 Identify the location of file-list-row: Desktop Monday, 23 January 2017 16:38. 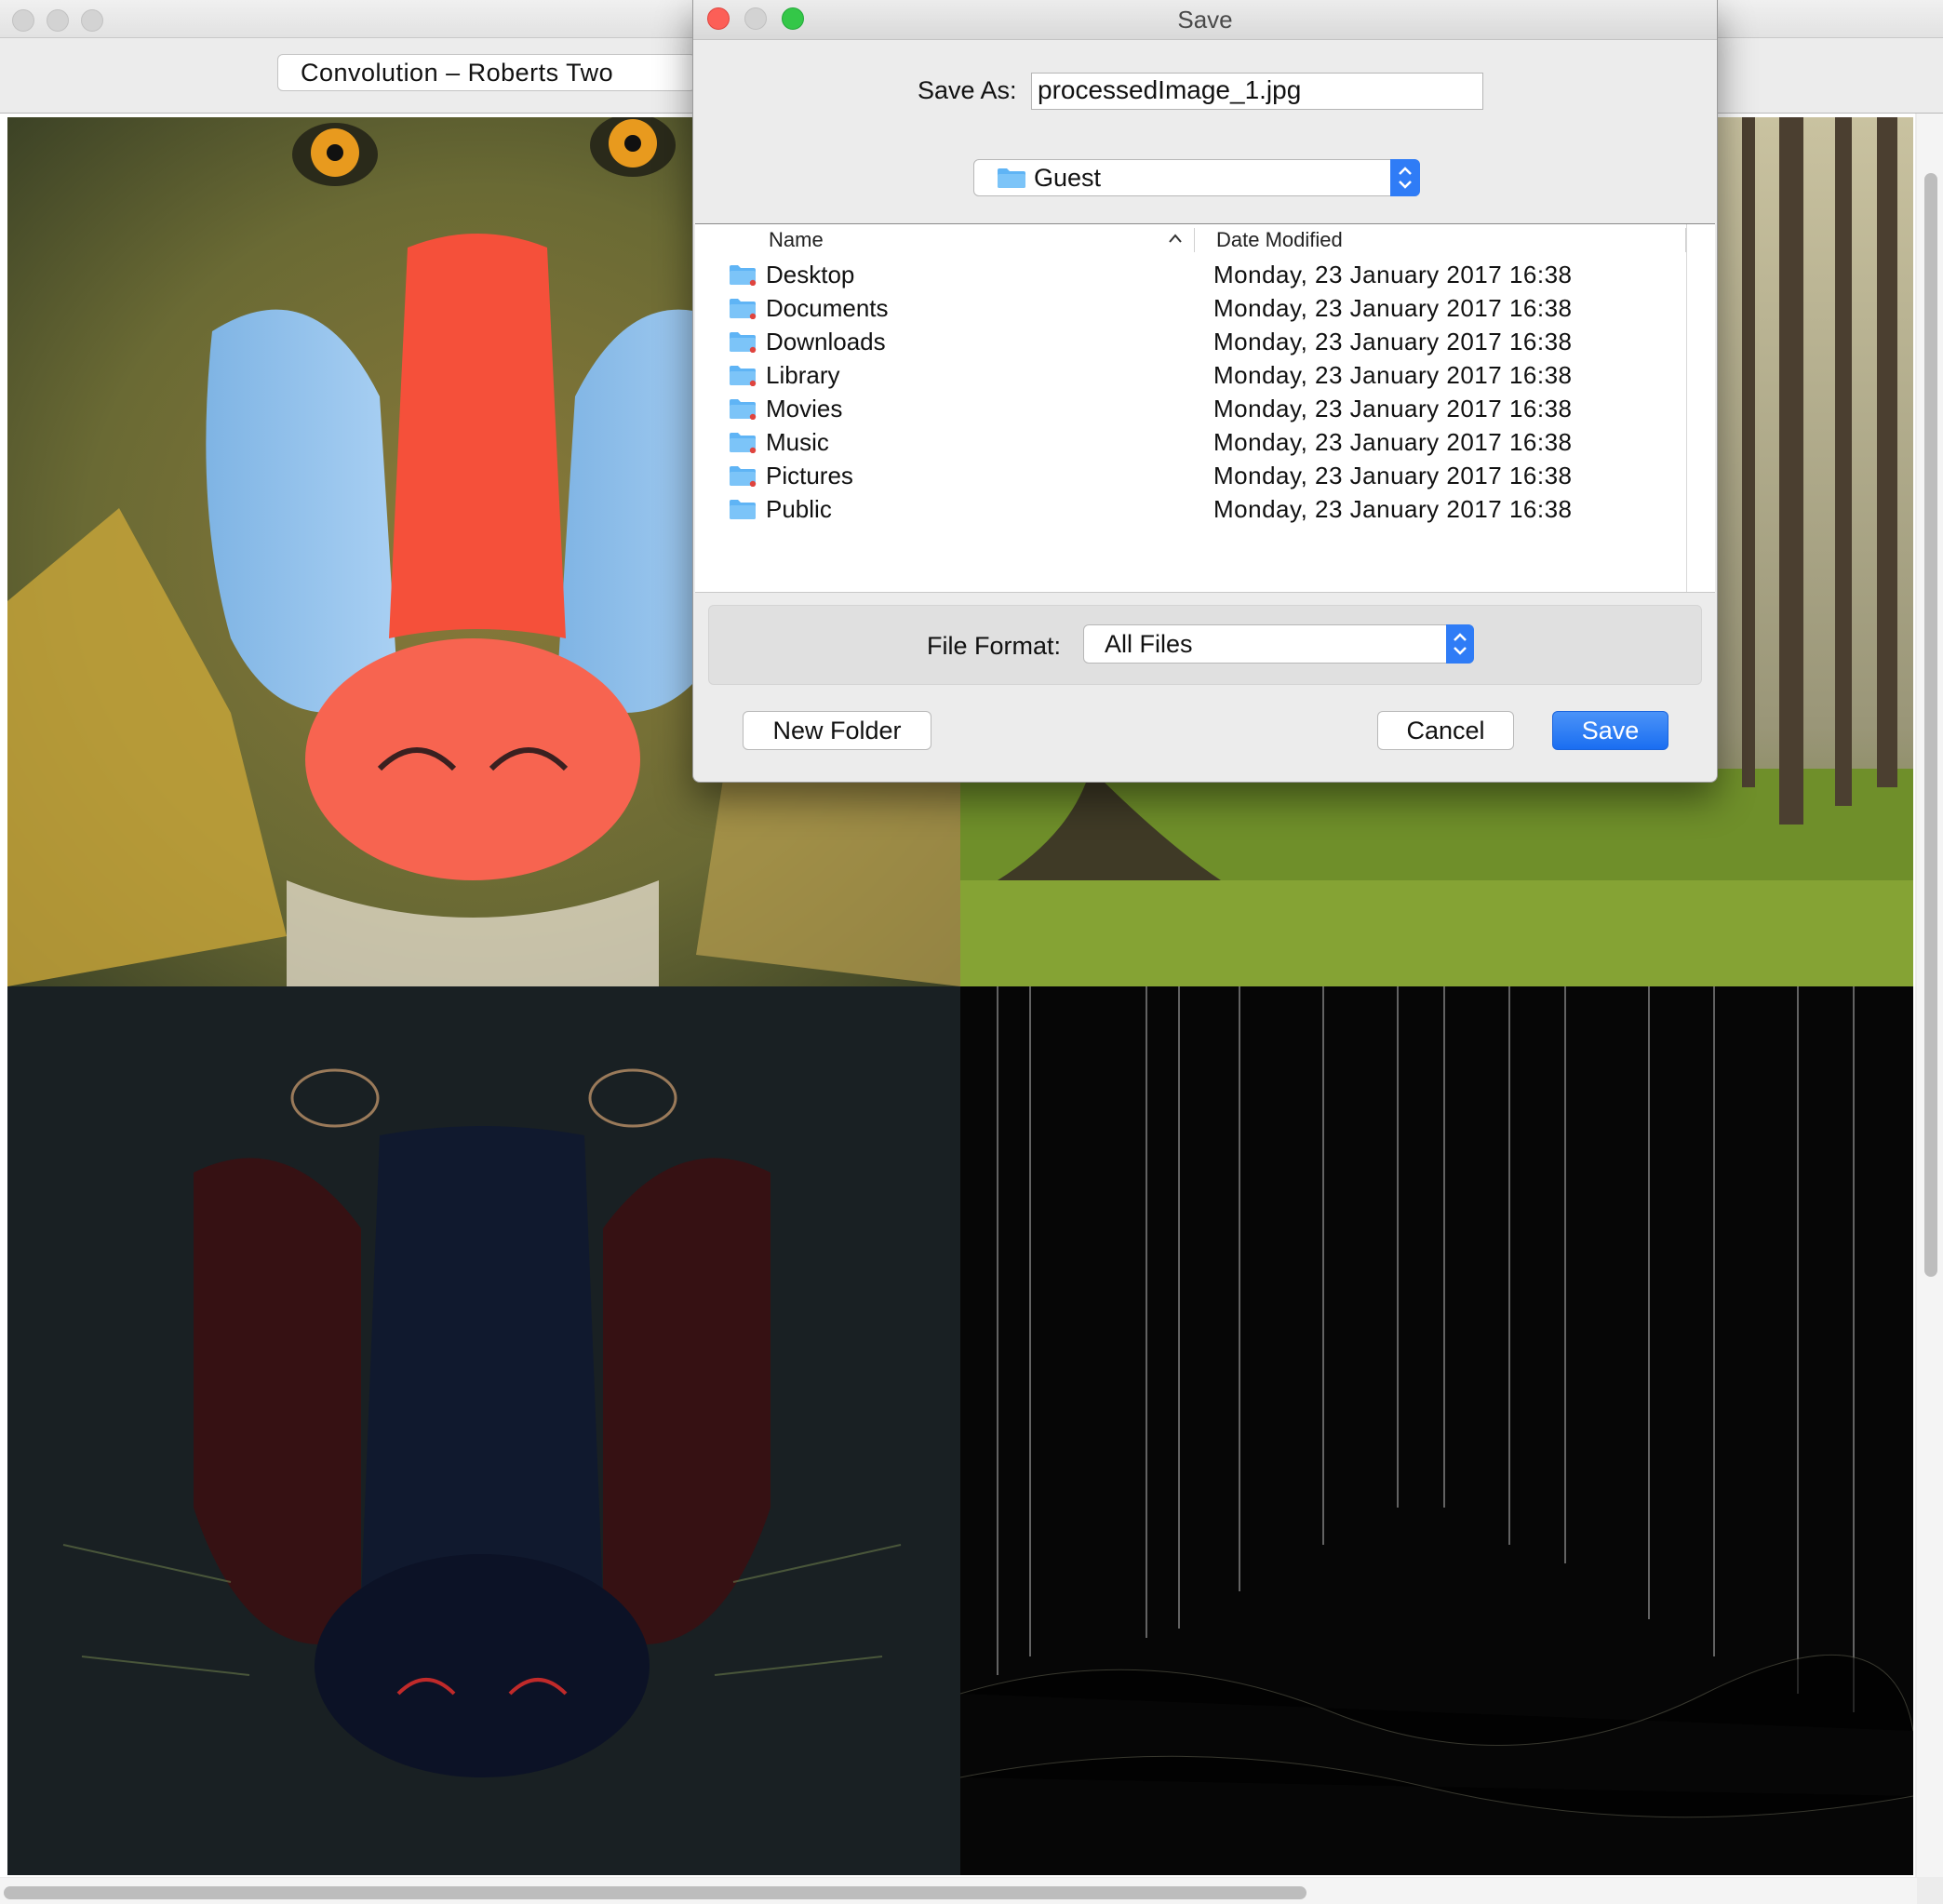
(1188, 274).